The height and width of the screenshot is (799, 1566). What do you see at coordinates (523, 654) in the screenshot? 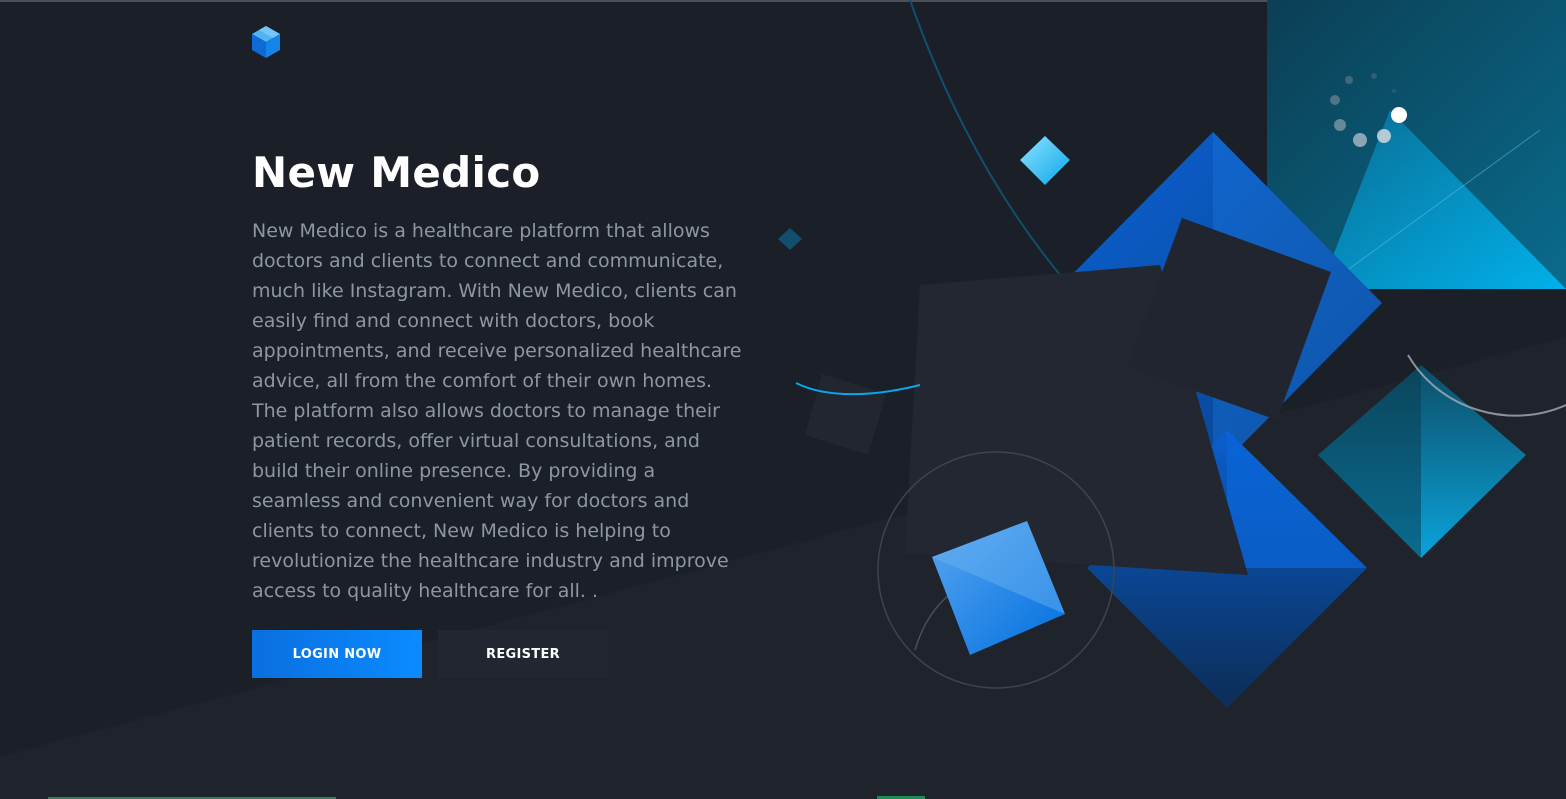
I see `register-button: REGISTER` at bounding box center [523, 654].